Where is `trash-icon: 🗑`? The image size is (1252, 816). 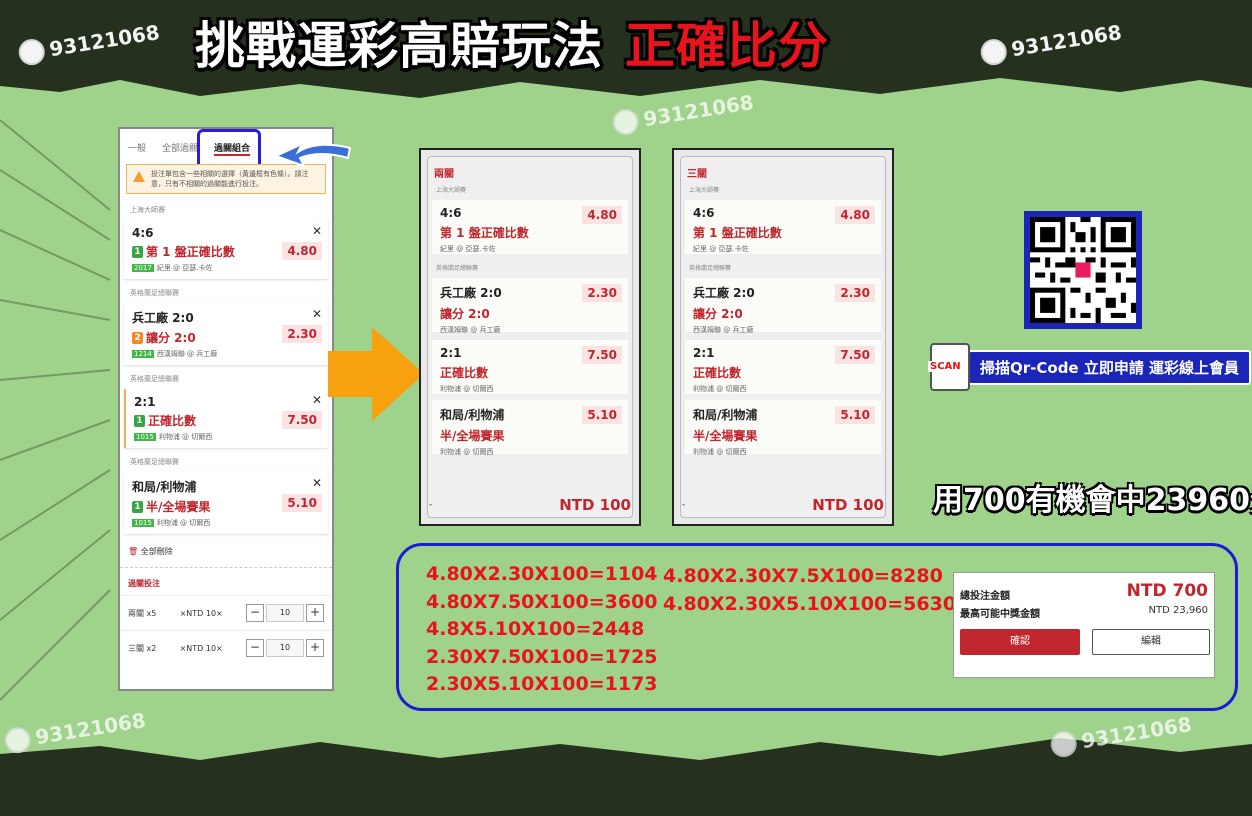
trash-icon: 🗑 is located at coordinates (133, 551).